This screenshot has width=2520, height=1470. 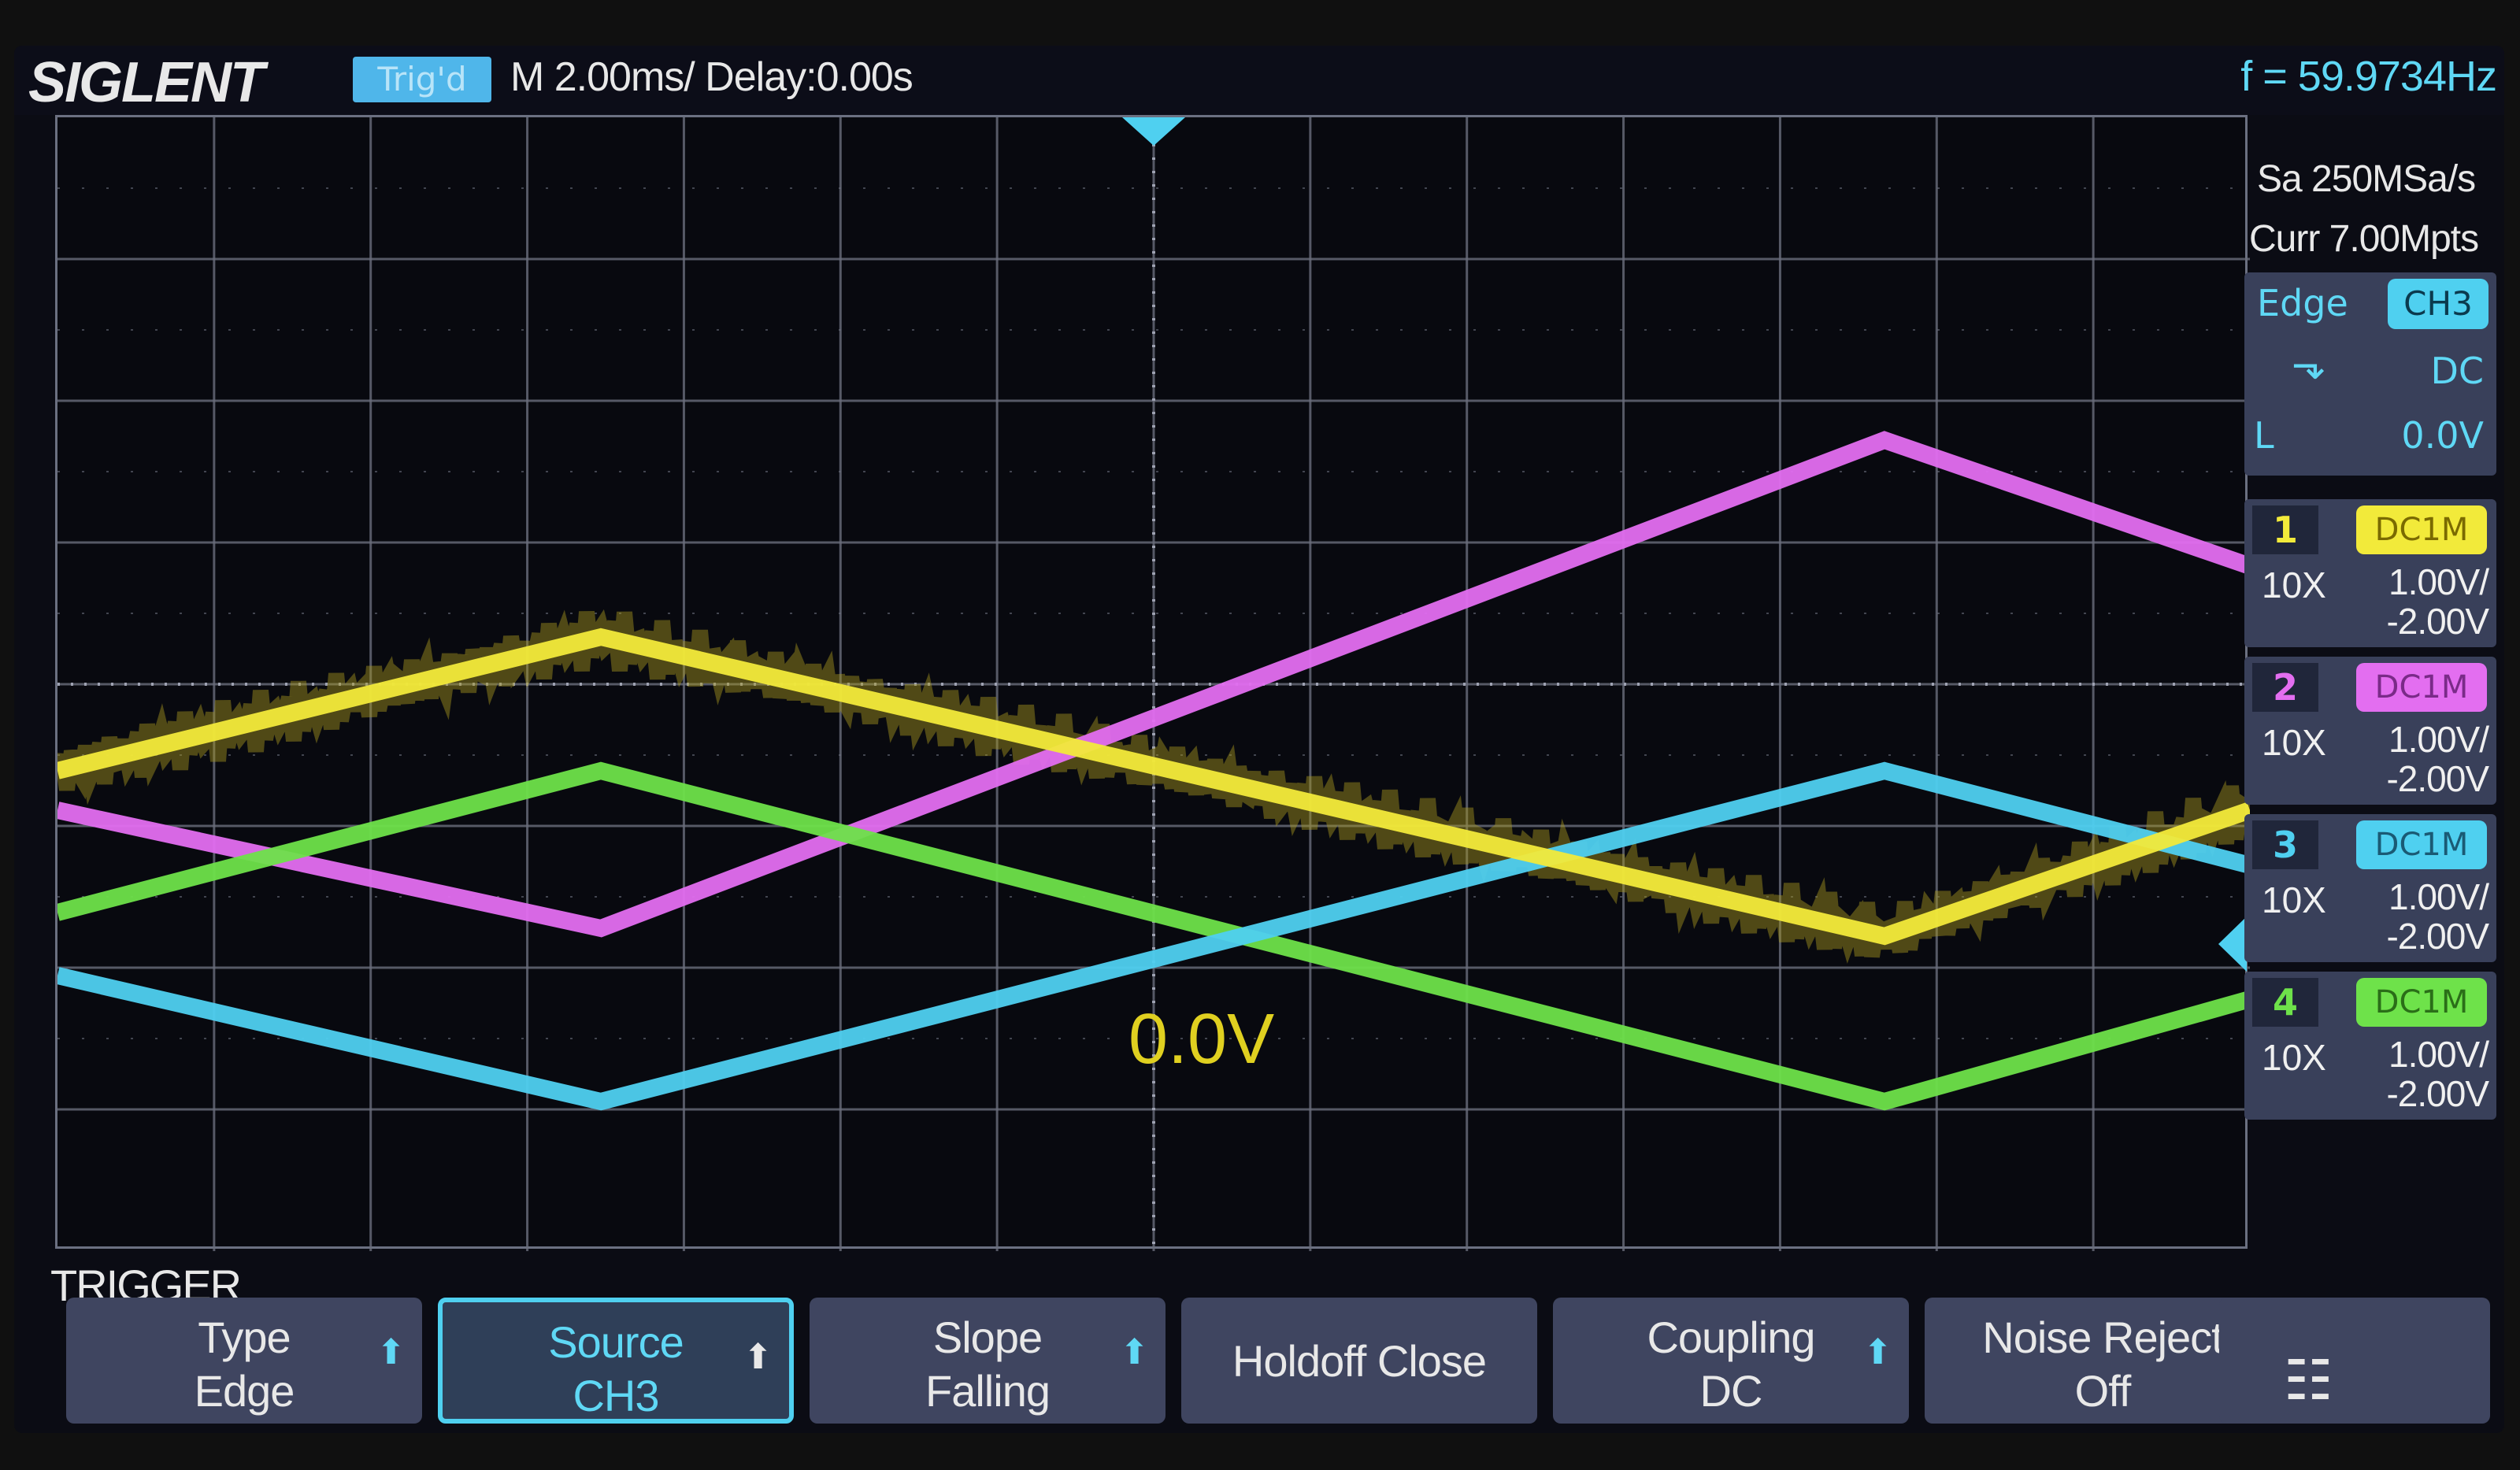 I want to click on trigger-status-badge: Trig'd, so click(x=422, y=79).